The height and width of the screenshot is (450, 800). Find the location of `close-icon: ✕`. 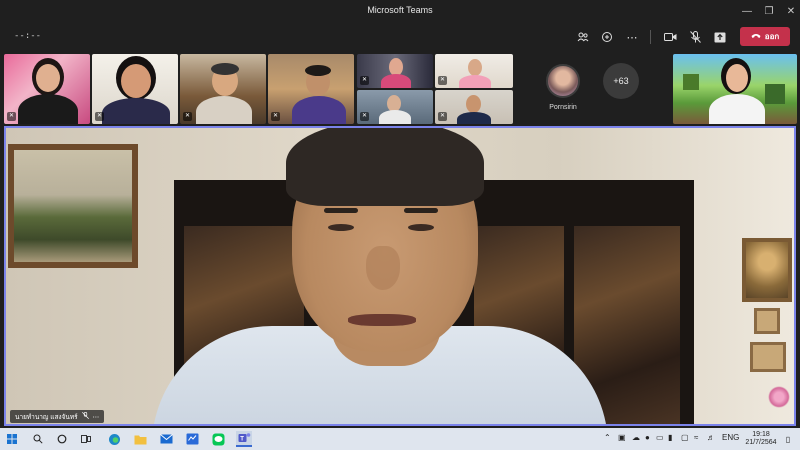

close-icon: ✕ is located at coordinates (789, 11).